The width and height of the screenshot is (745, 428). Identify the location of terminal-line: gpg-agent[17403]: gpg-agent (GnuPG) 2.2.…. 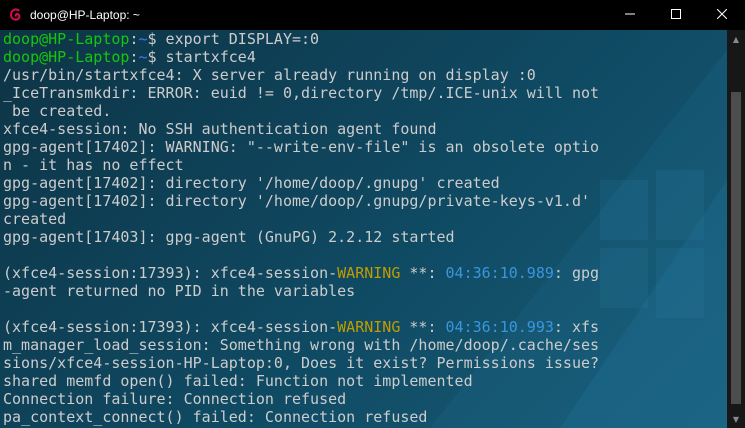
(365, 237).